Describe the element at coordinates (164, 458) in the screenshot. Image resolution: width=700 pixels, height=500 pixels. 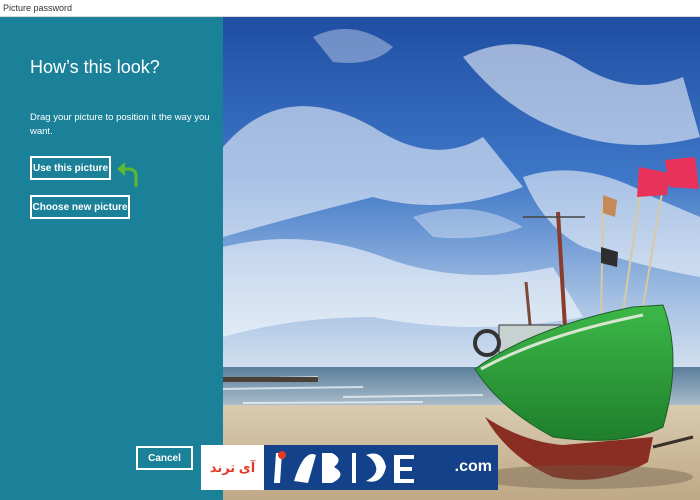
I see `cancel-button: Cancel` at that location.